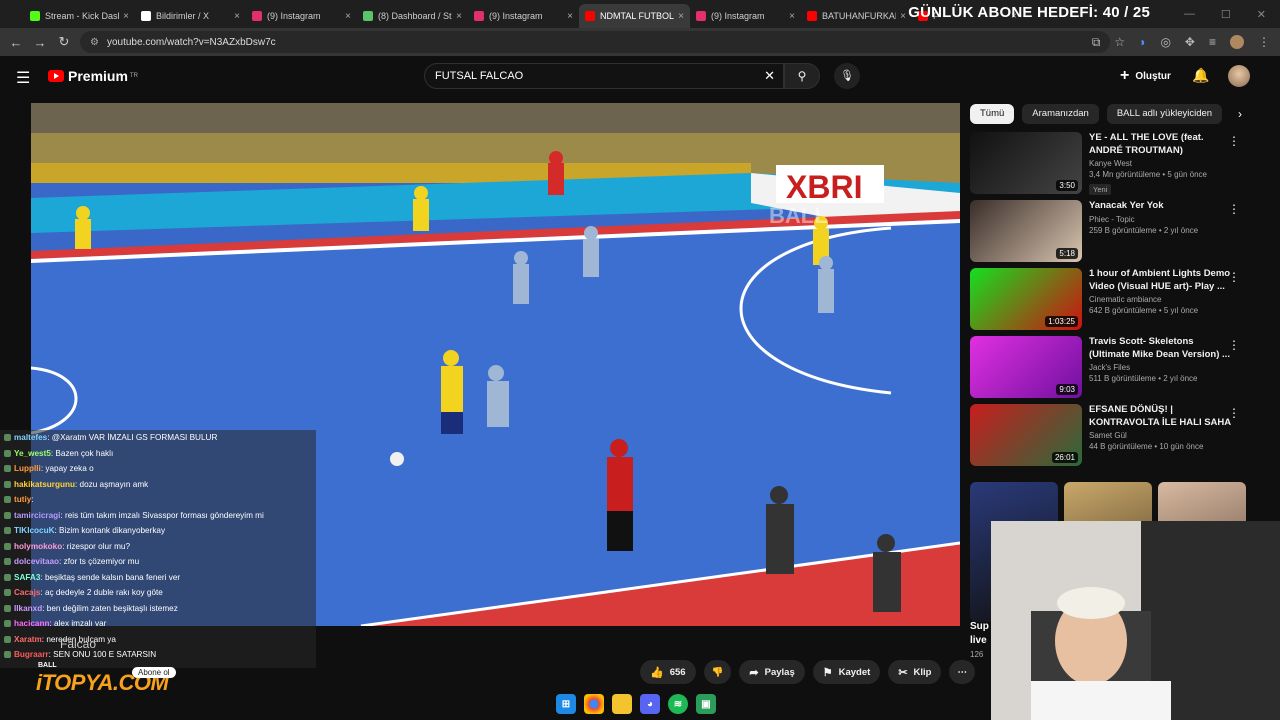 The width and height of the screenshot is (1280, 720). I want to click on filter-chip: BALL adlı yükleyiciden, so click(1164, 114).